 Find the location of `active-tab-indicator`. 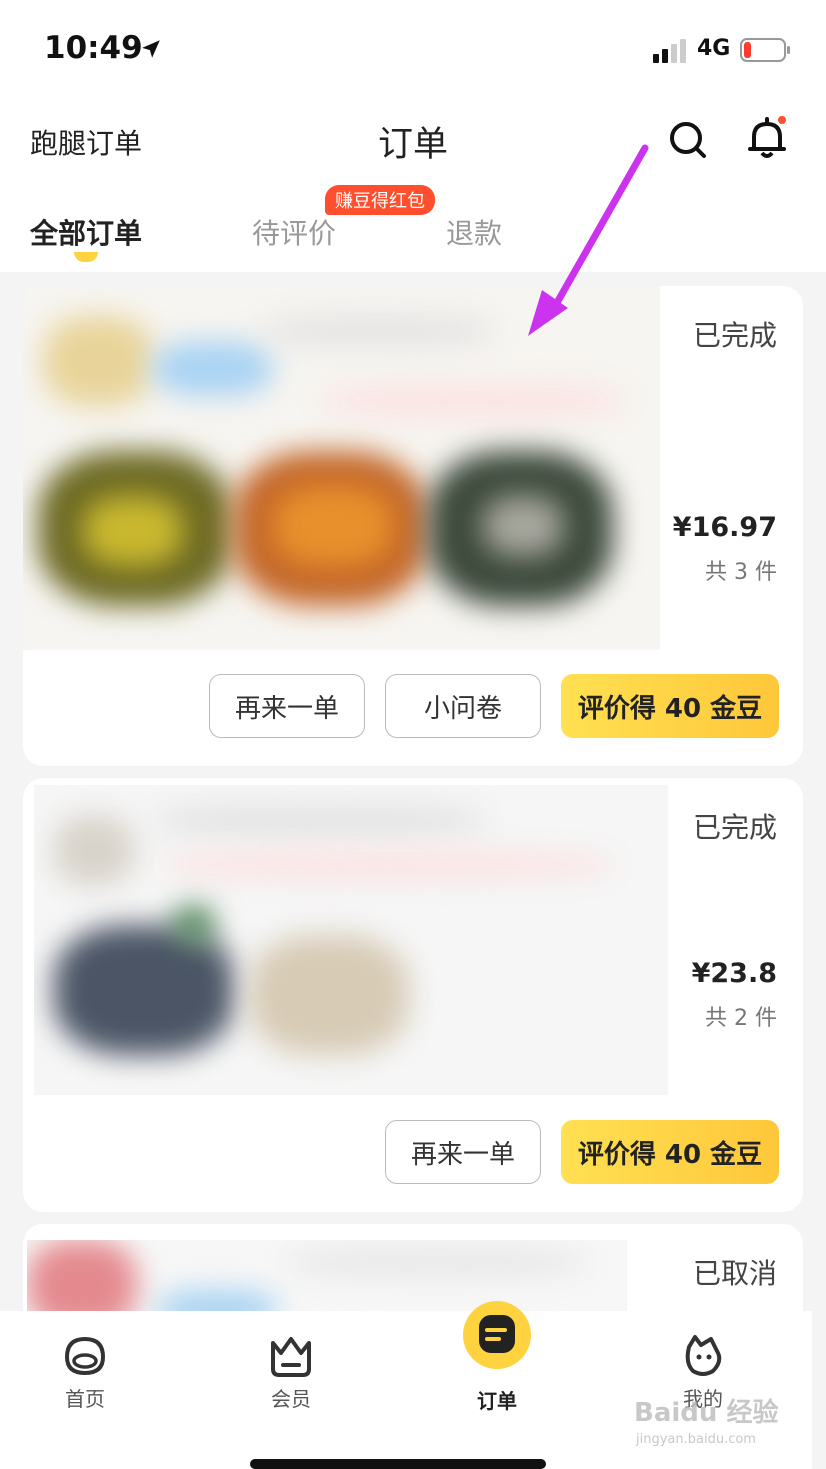

active-tab-indicator is located at coordinates (86, 257).